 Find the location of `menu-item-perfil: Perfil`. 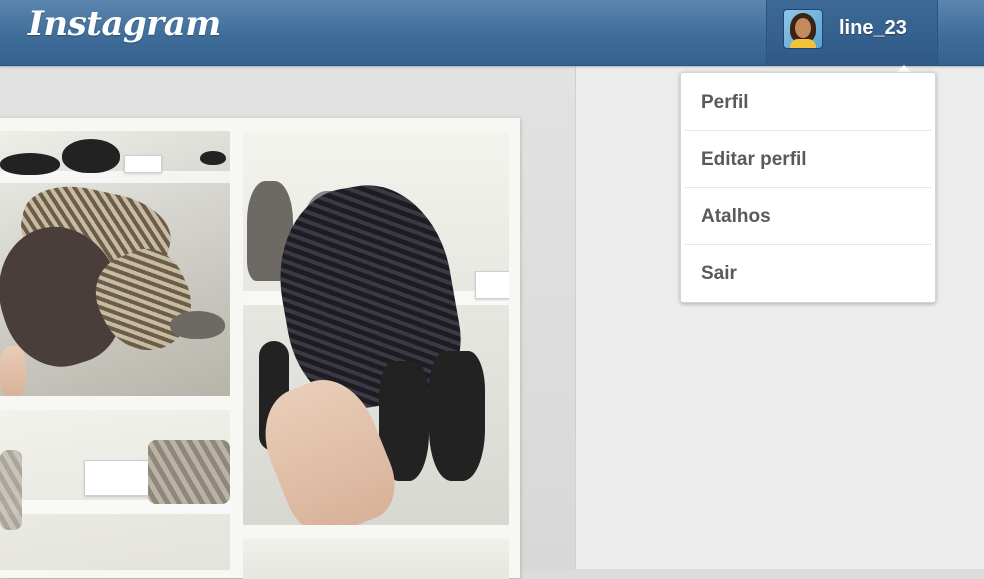

menu-item-perfil: Perfil is located at coordinates (808, 103).